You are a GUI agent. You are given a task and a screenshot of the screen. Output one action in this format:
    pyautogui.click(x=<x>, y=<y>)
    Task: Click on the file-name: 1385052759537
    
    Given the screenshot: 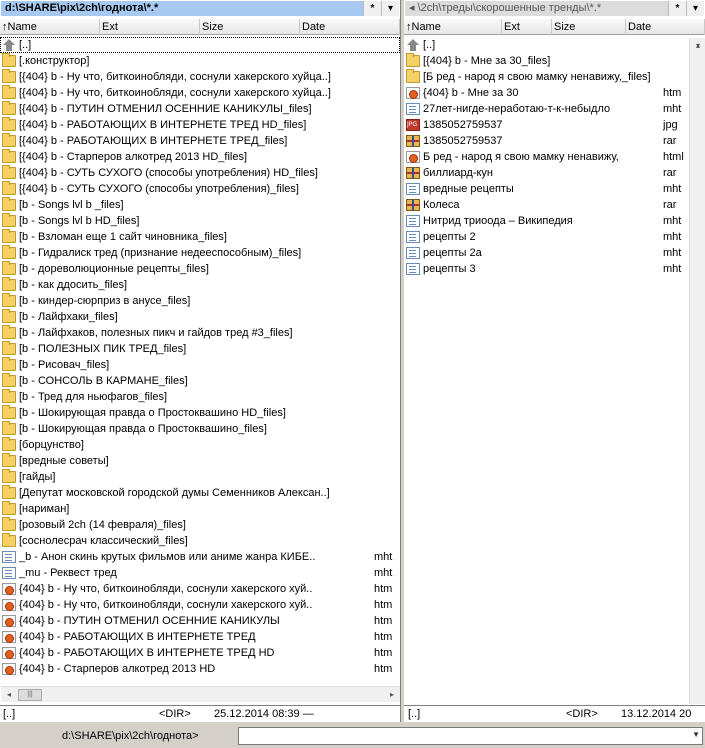 What is the action you would take?
    pyautogui.click(x=463, y=141)
    